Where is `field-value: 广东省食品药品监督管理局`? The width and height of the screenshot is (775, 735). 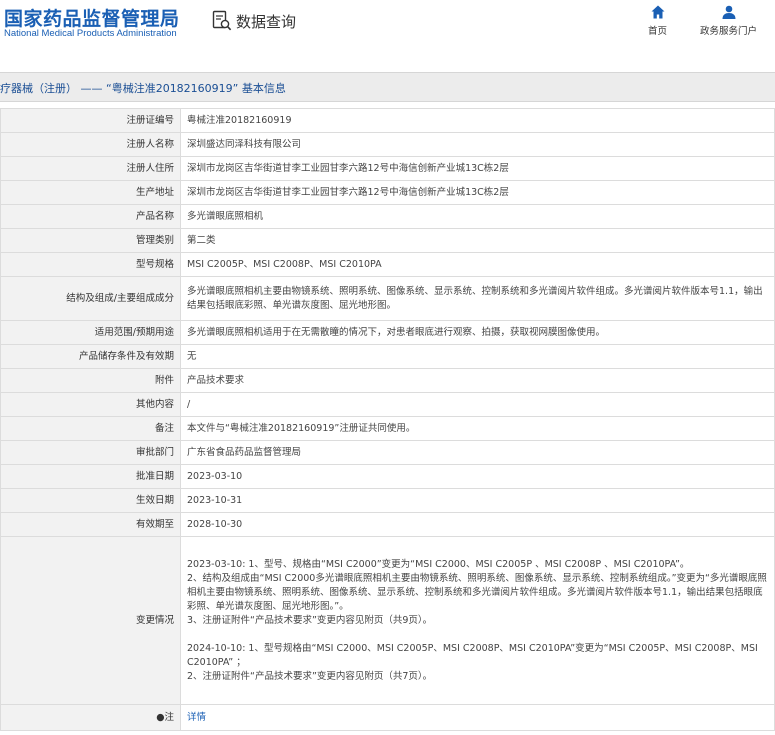 field-value: 广东省食品药品监督管理局 is located at coordinates (477, 452).